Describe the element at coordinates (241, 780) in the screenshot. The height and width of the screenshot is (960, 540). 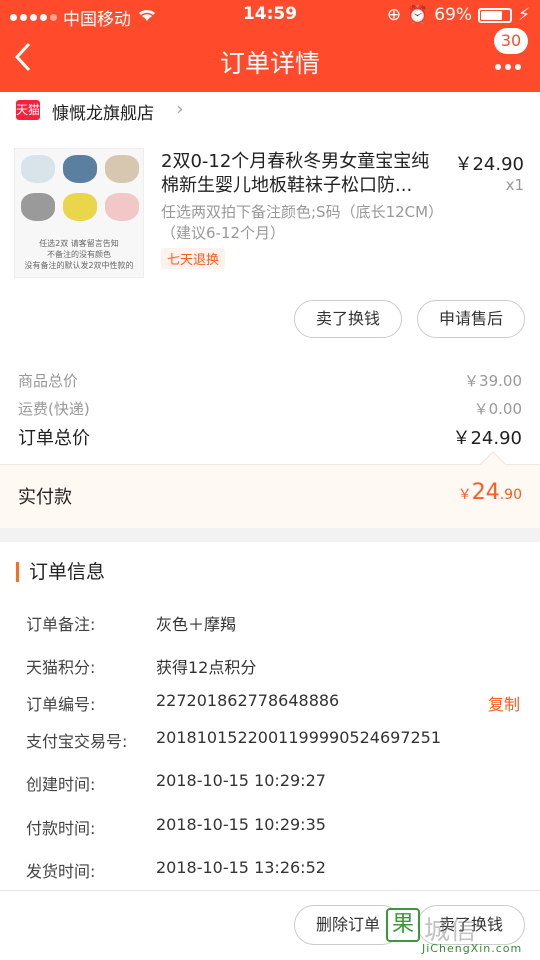
I see `created-time-value: 2018-10-15 10:29:27` at that location.